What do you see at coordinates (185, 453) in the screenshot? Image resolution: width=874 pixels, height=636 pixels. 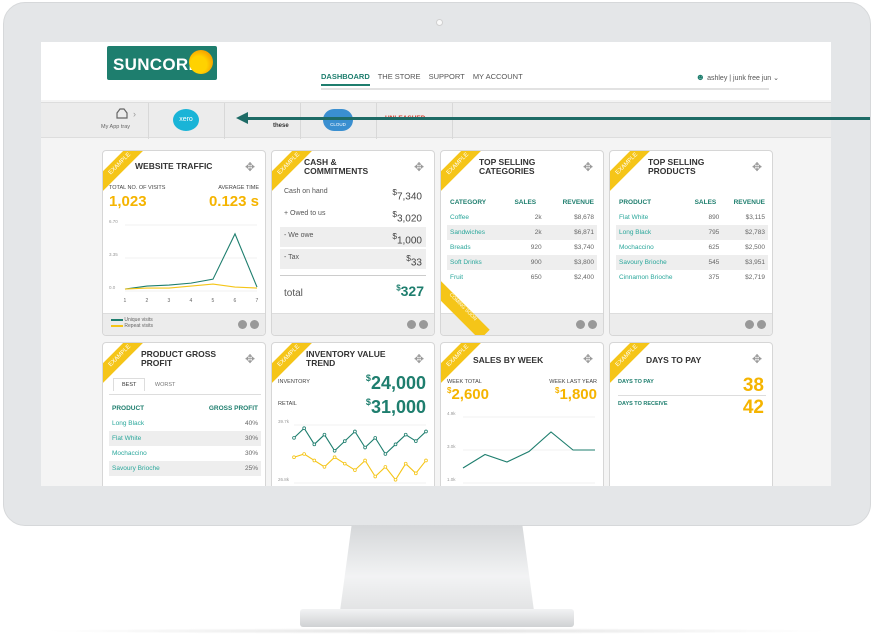 I see `table-row: Mochaccino 30%` at bounding box center [185, 453].